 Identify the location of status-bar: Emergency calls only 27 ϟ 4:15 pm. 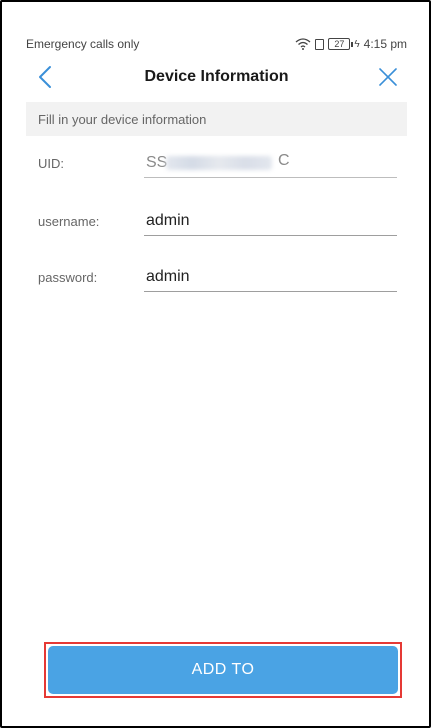
(216, 44).